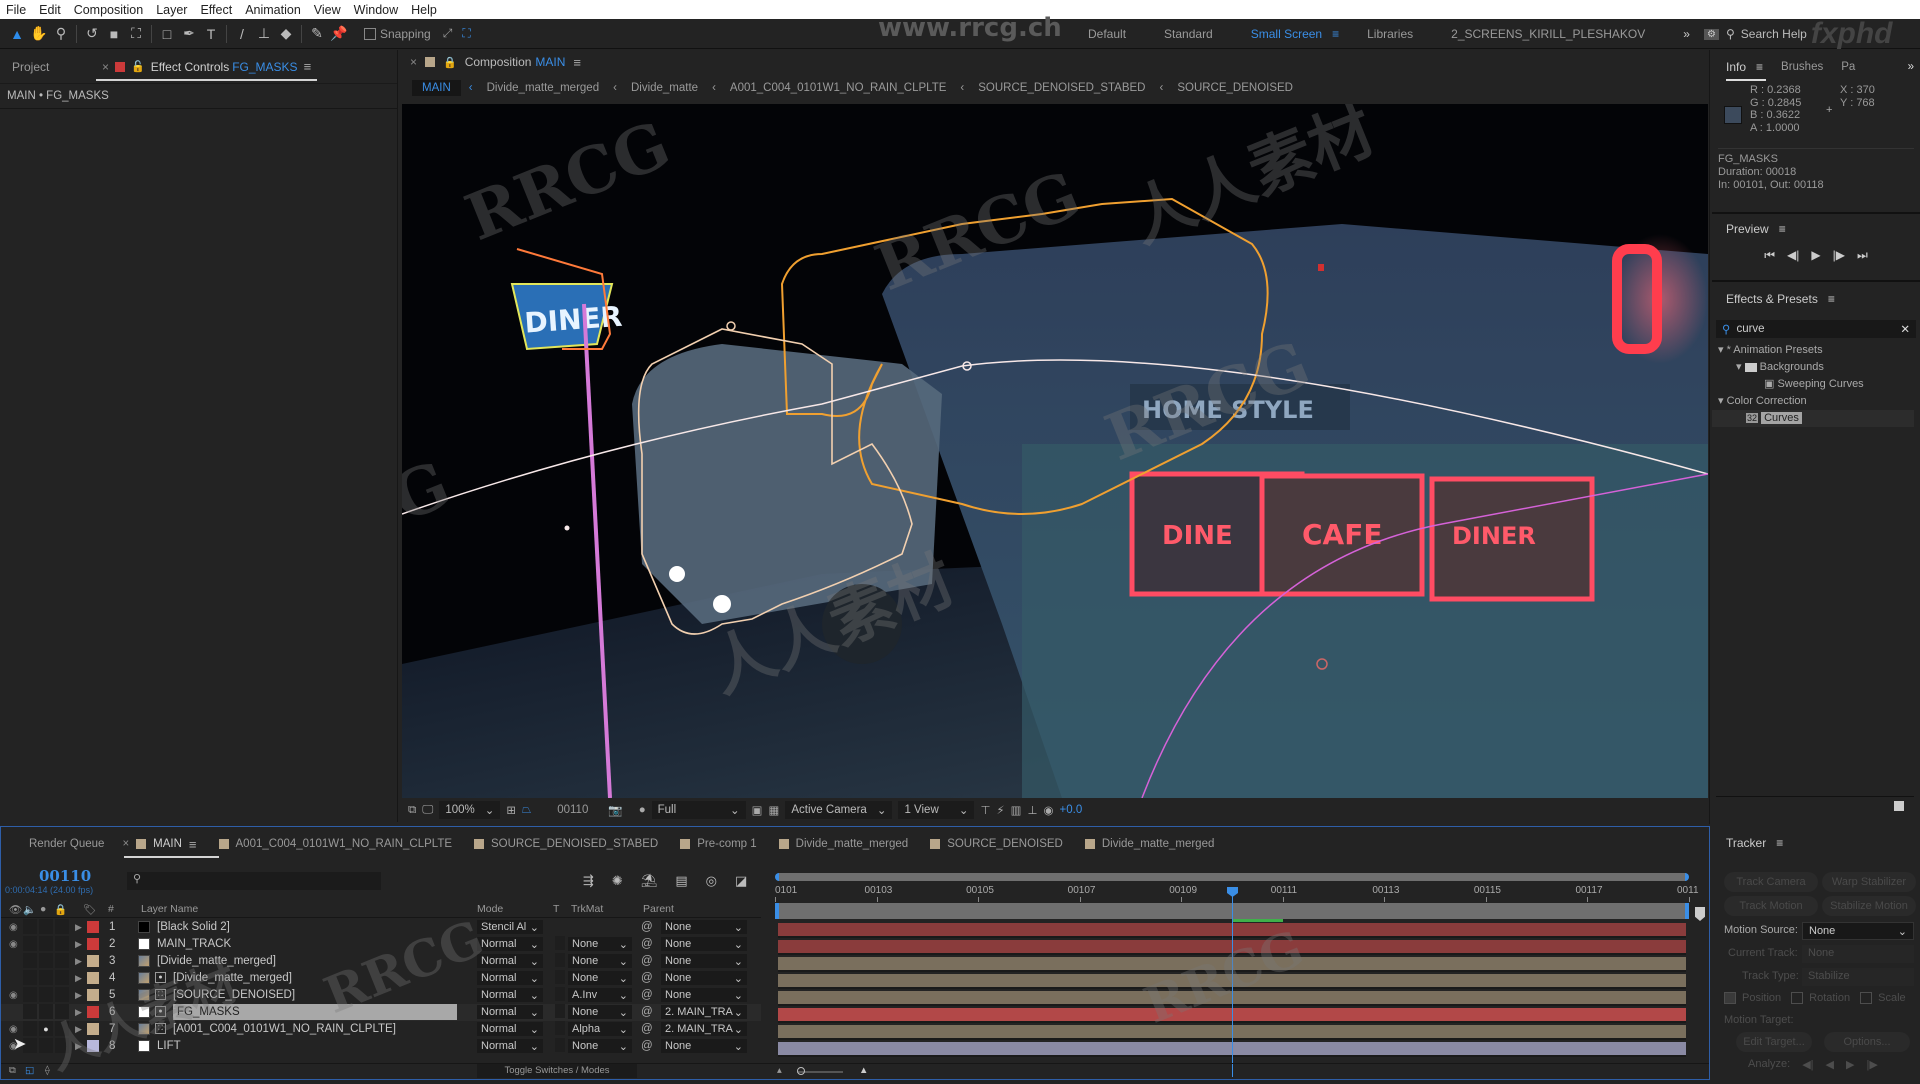 The width and height of the screenshot is (1920, 1084). Describe the element at coordinates (1858, 977) in the screenshot. I see `track-type-dropdown: Stabilize` at that location.